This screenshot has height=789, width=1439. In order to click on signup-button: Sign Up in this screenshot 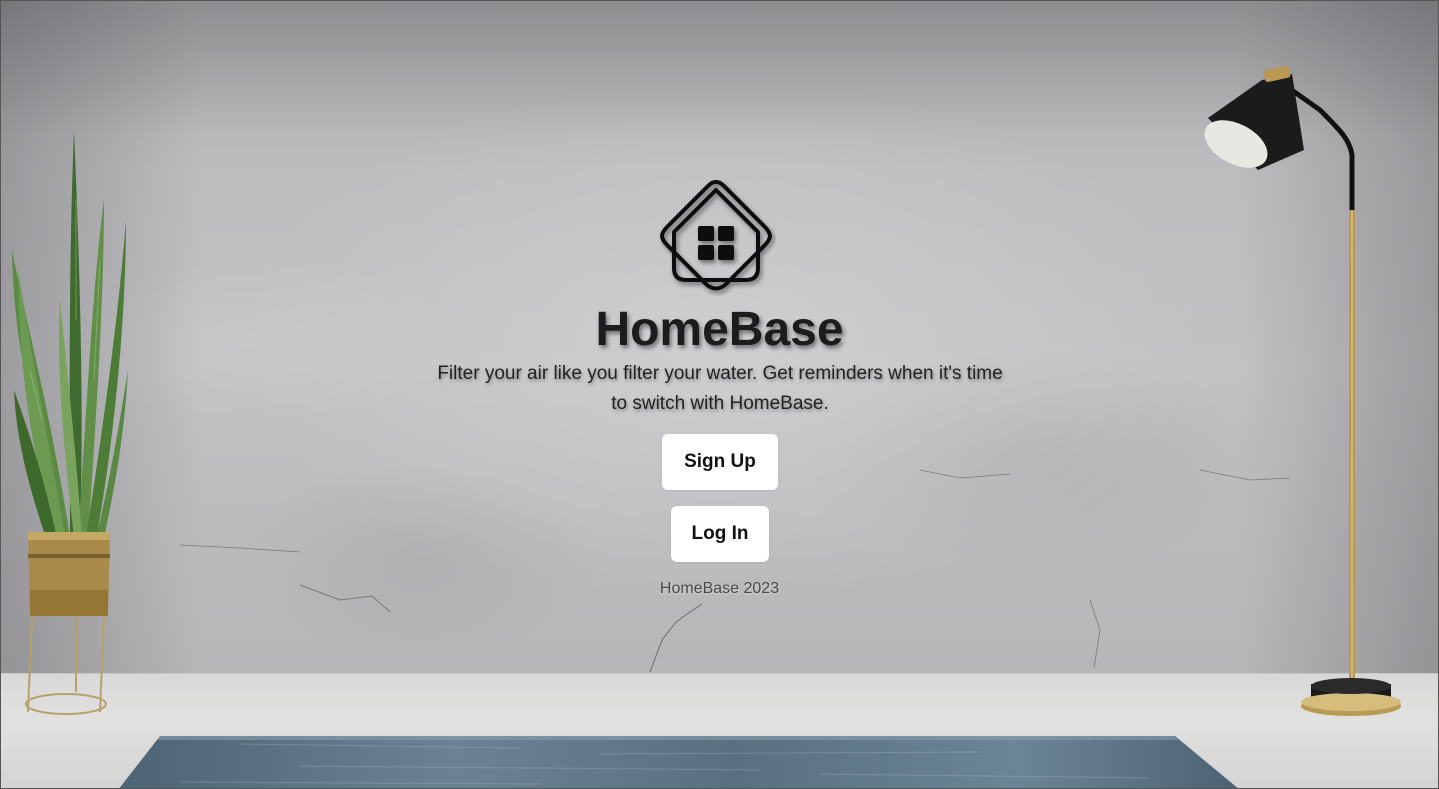, I will do `click(720, 462)`.